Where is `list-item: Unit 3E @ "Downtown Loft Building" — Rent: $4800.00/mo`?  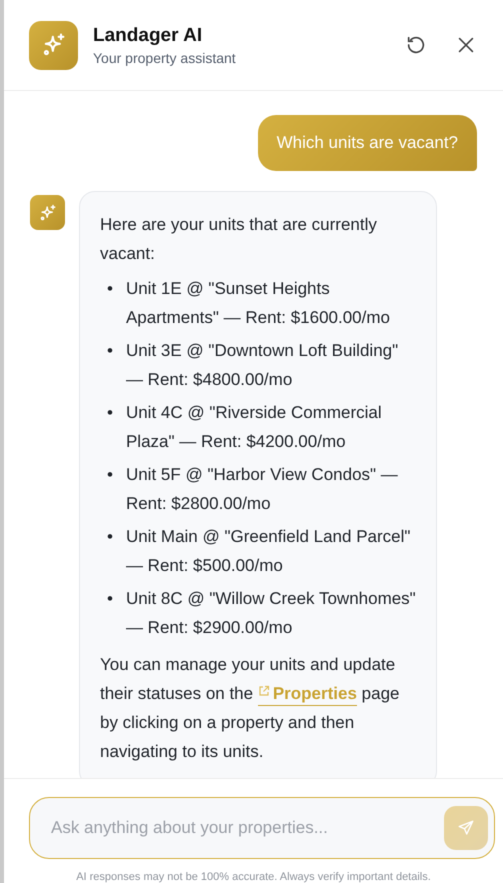
list-item: Unit 3E @ "Downtown Loft Building" — Rent: $4800.00/mo is located at coordinates (263, 365).